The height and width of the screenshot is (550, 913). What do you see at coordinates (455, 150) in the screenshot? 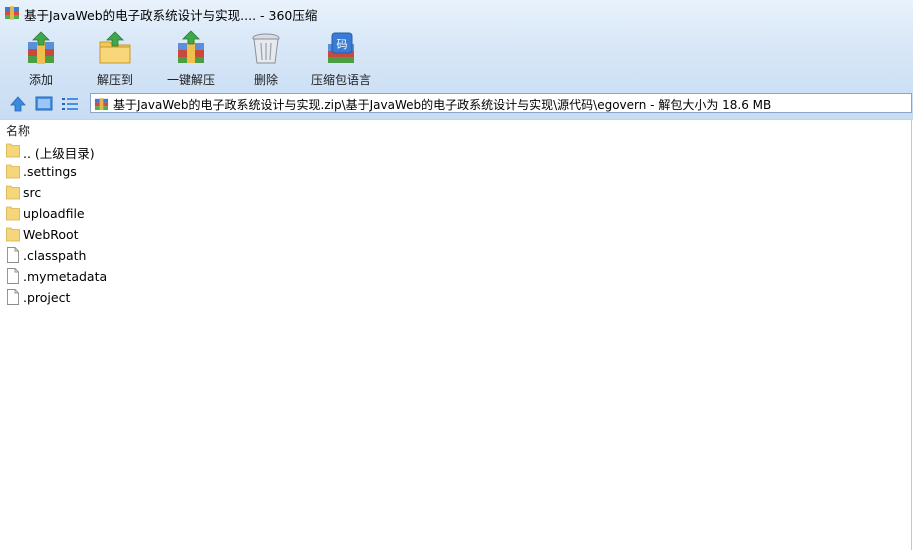
I see `list-item: .. (上级目录)` at bounding box center [455, 150].